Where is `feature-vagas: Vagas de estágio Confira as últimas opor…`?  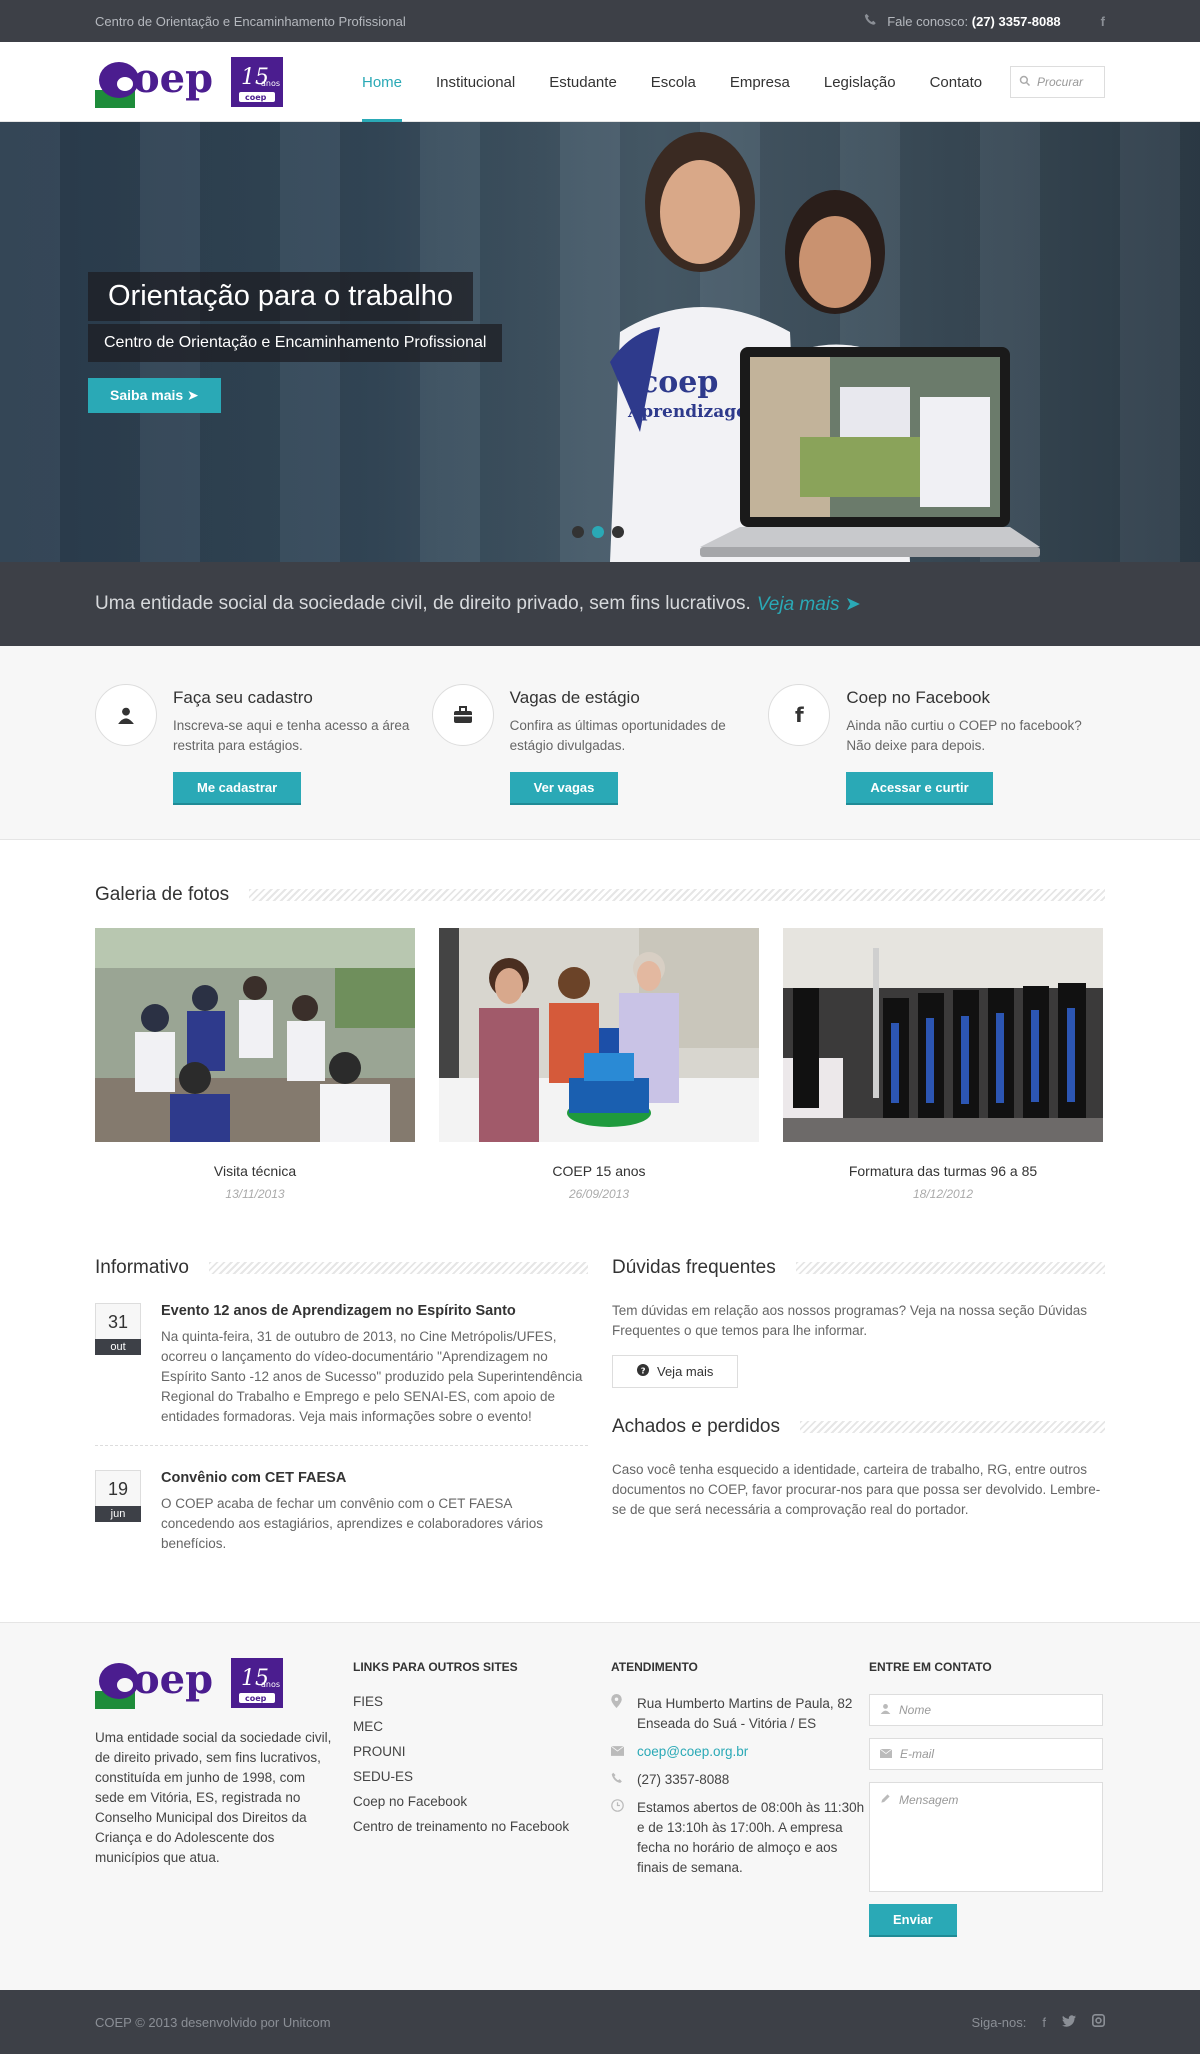 feature-vagas: Vagas de estágio Confira as últimas opor… is located at coordinates (600, 744).